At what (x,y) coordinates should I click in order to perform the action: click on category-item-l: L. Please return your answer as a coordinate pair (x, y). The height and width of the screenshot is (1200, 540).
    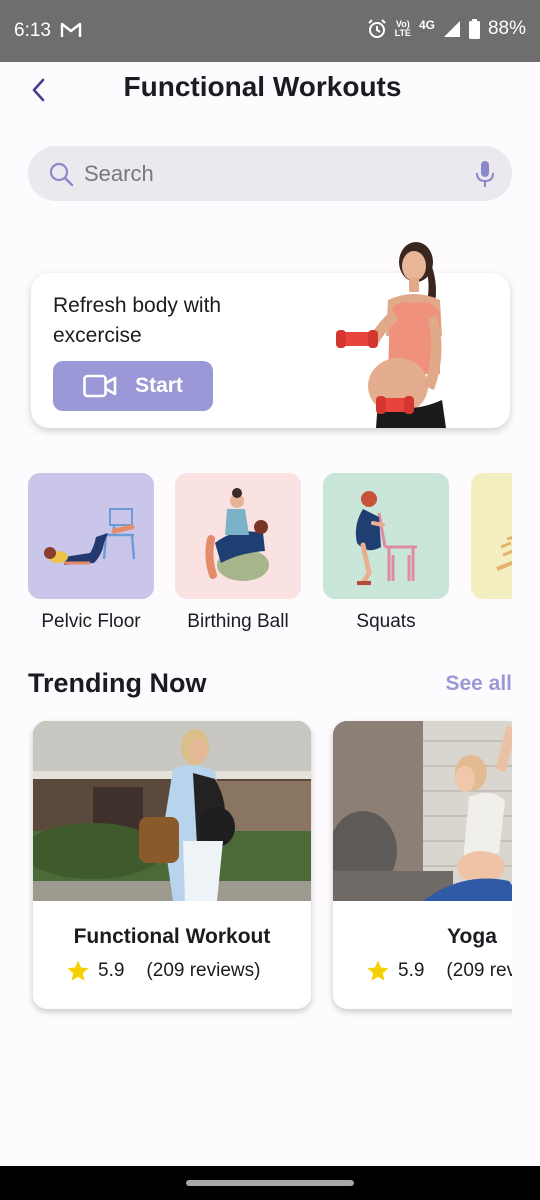
    Looking at the image, I should click on (491, 553).